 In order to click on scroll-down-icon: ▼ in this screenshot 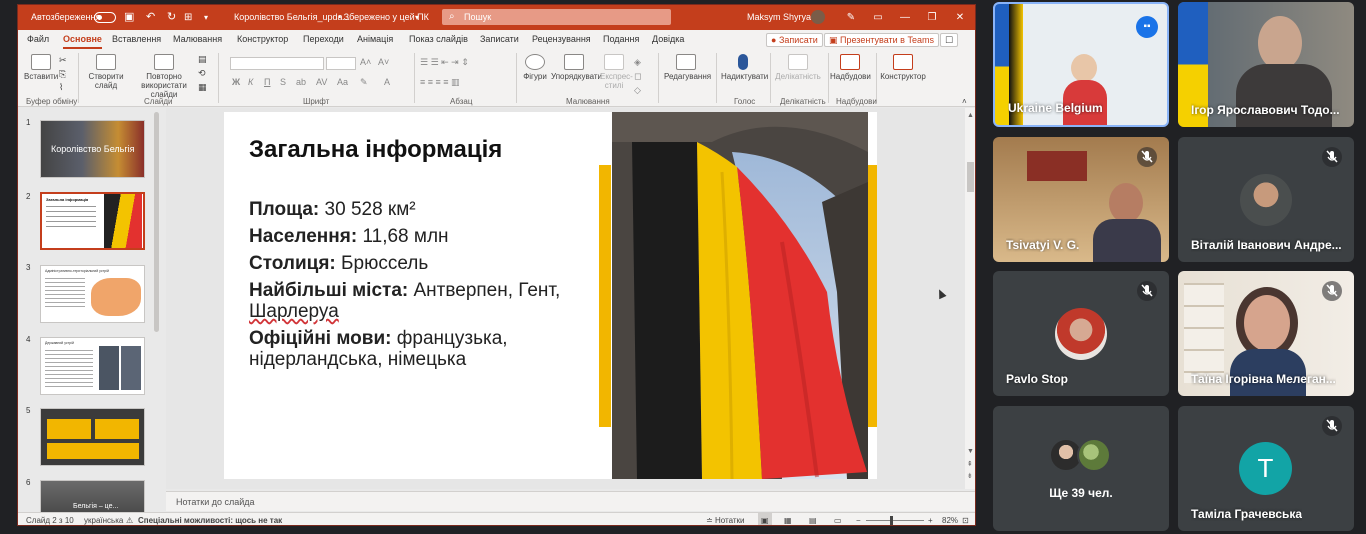, I will do `click(970, 451)`.